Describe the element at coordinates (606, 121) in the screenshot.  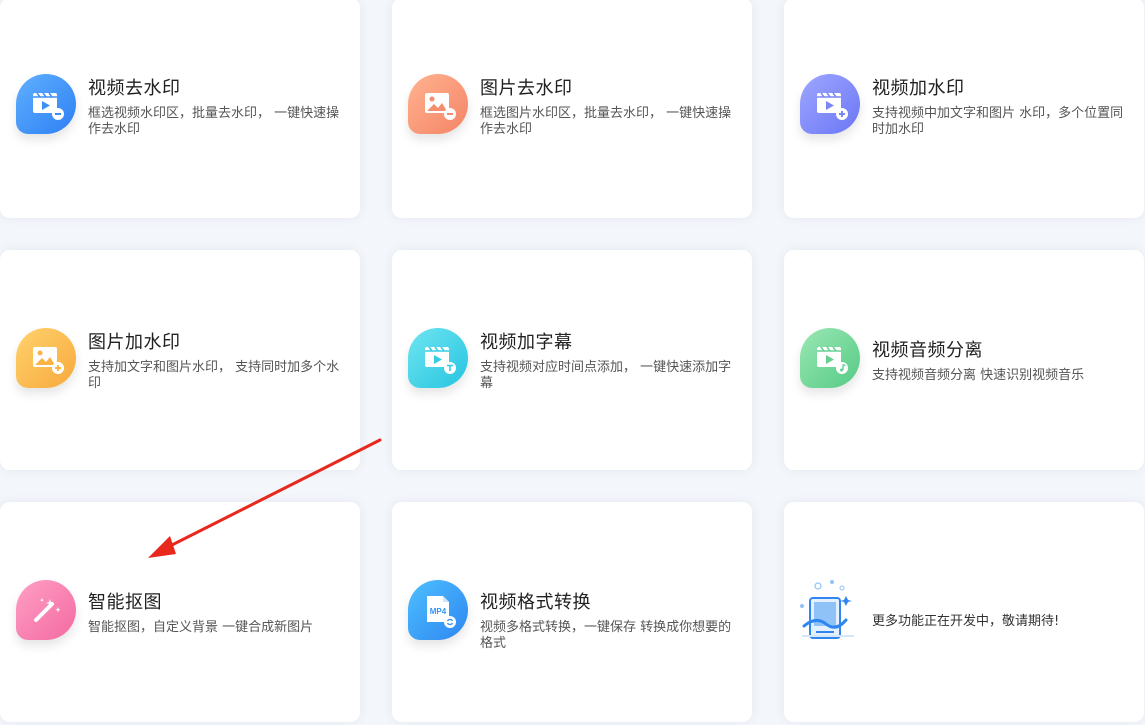
I see `card-description: 框选图片水印区，批量去水印， 一键快速操作去水印` at that location.